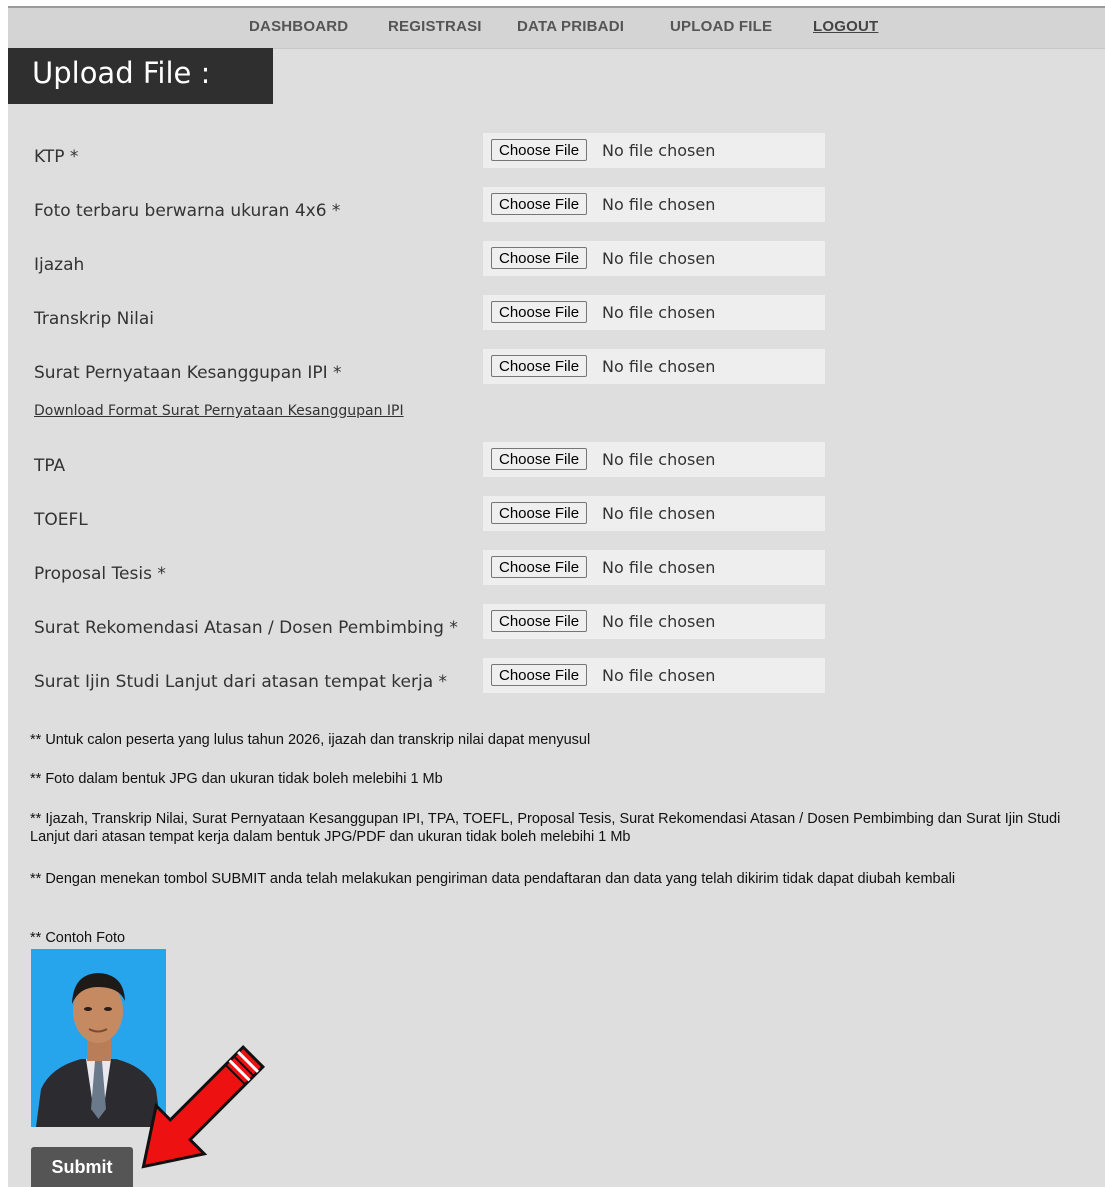 The width and height of the screenshot is (1105, 1187). Describe the element at coordinates (539, 150) in the screenshot. I see `ktp-choose-file-button: Choose File` at that location.